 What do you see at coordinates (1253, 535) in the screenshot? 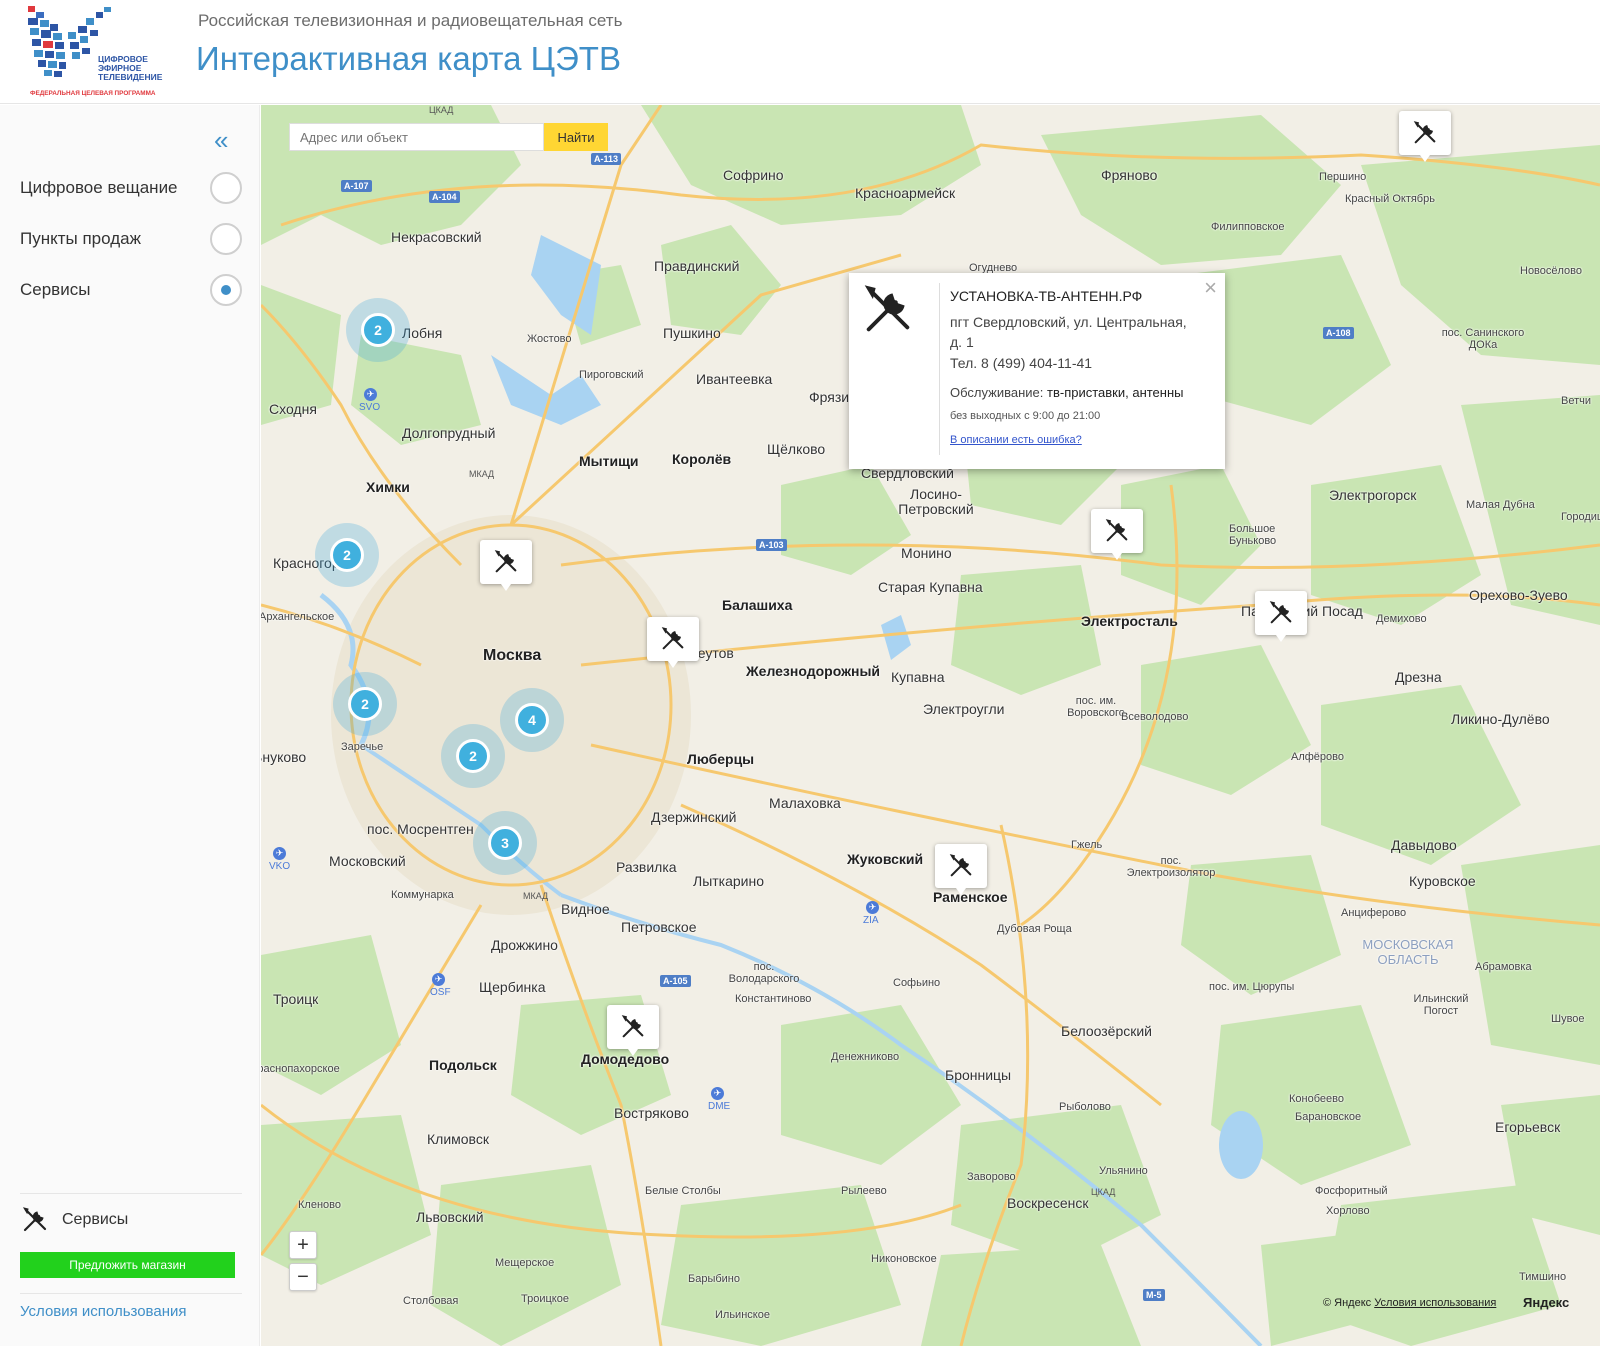
I see `map-label: Большое Буньково` at bounding box center [1253, 535].